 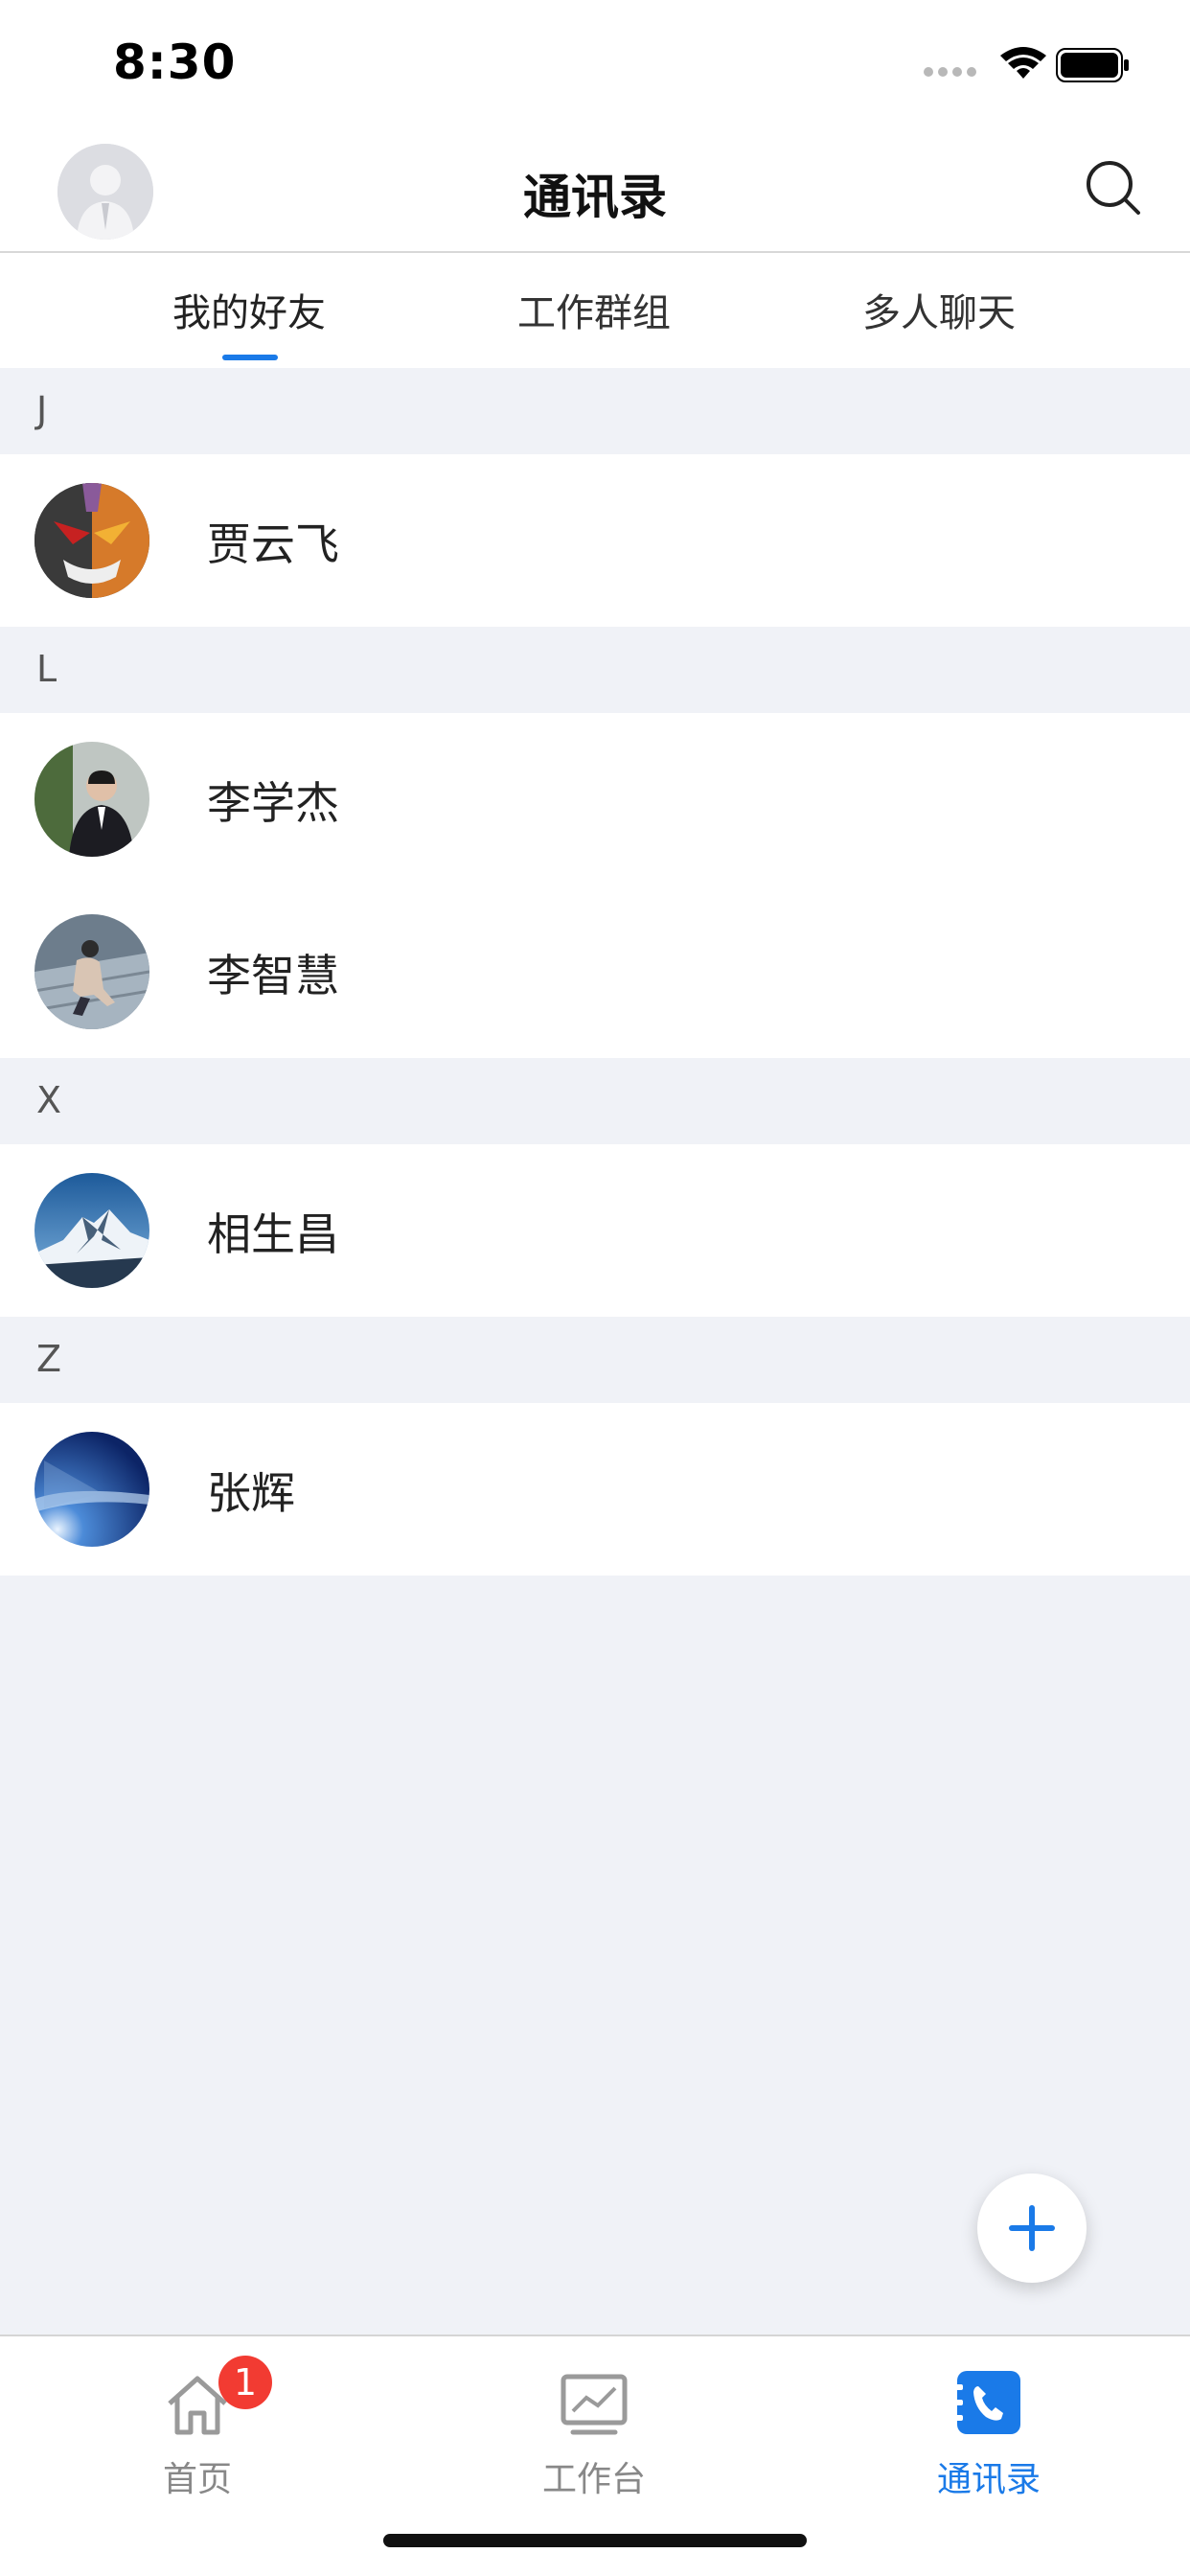 I want to click on tabbar-item-home: 1 首页, so click(x=197, y=2426).